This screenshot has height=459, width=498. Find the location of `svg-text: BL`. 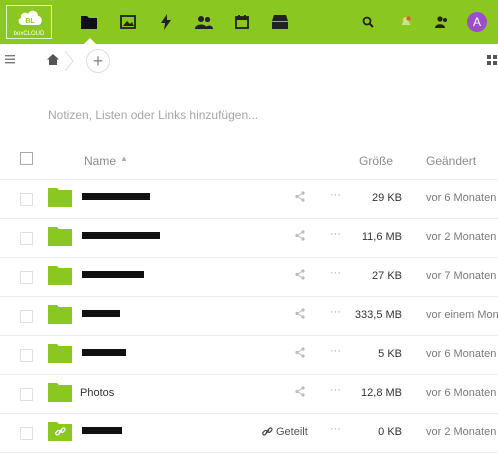

svg-text: BL is located at coordinates (30, 21).